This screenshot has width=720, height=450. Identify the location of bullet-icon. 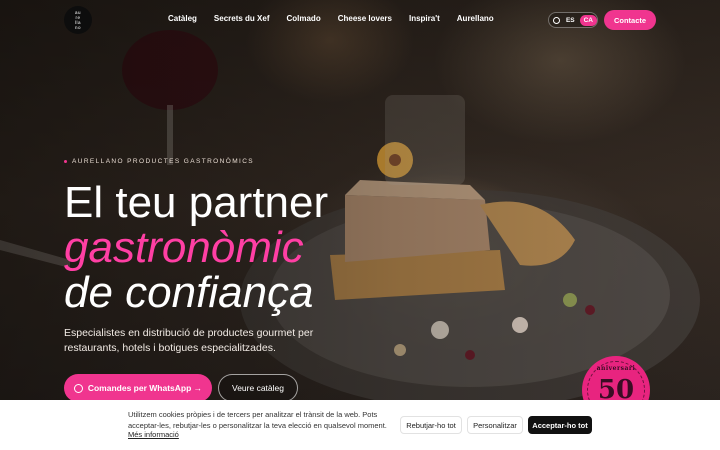
(65, 161).